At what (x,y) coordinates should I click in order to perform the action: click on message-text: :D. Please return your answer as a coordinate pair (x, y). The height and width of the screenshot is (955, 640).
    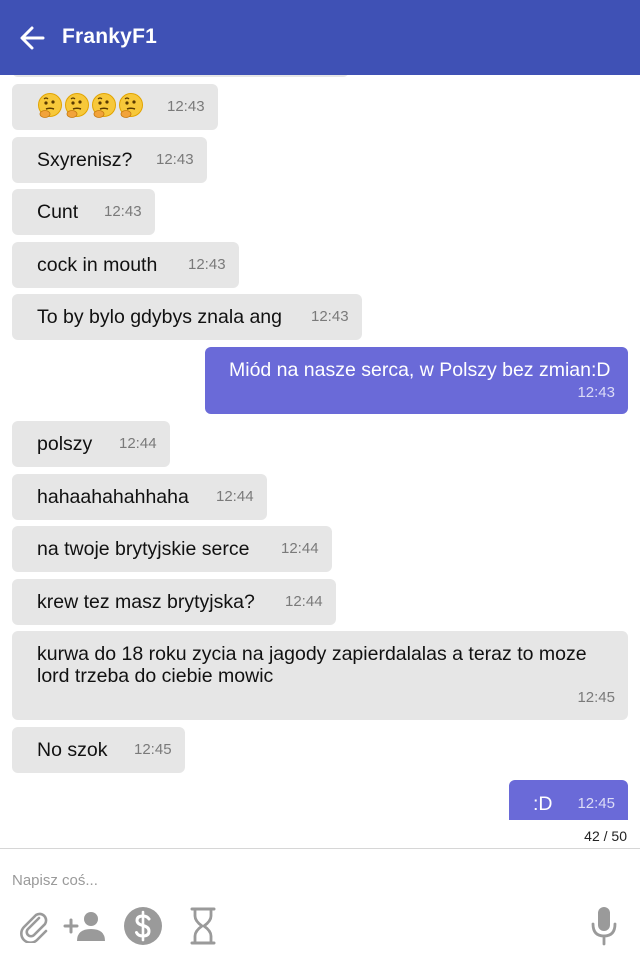
    Looking at the image, I should click on (543, 804).